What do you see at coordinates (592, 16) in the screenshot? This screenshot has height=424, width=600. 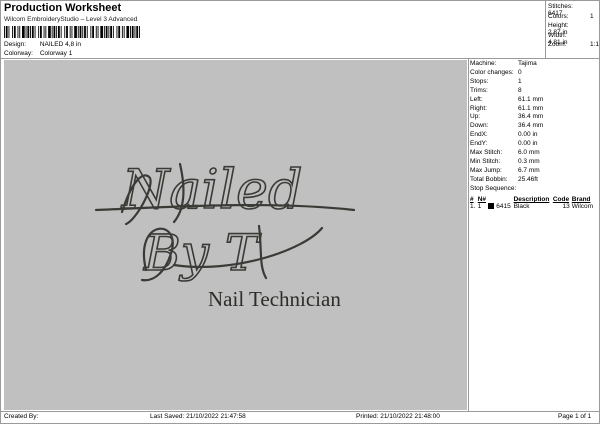 I see `stat-value: 1` at bounding box center [592, 16].